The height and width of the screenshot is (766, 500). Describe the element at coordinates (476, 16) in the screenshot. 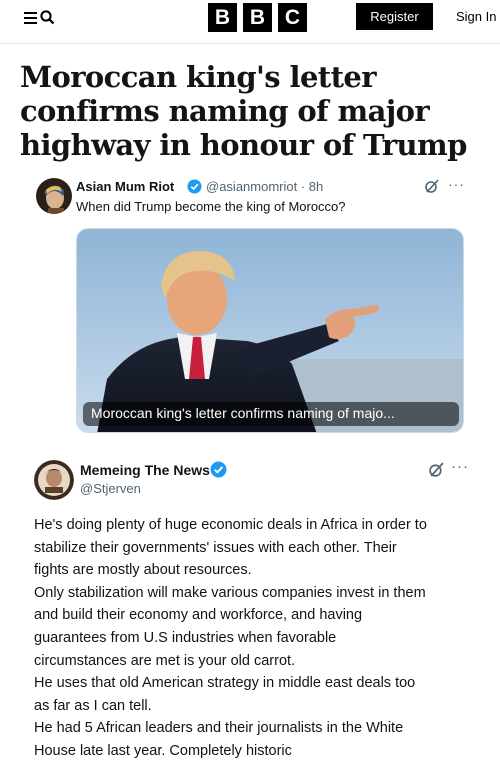

I see `signin-link: Sign In` at that location.